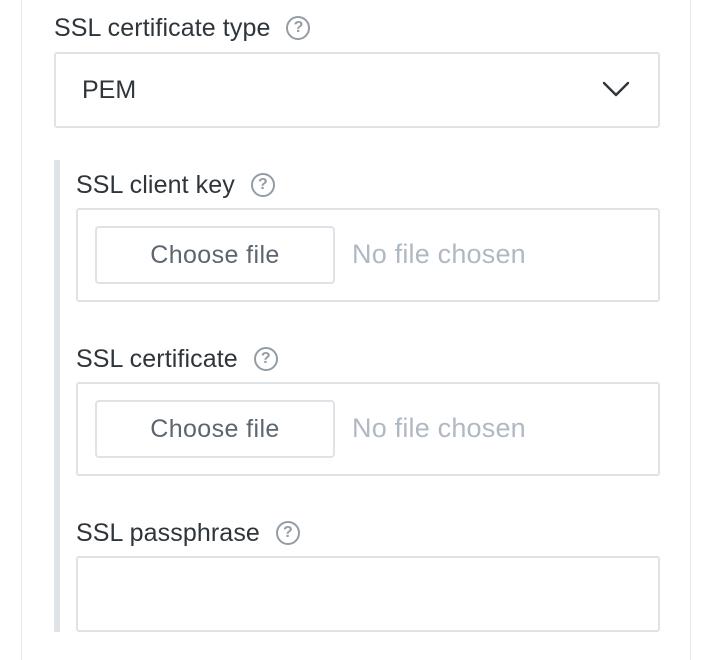 The image size is (708, 660). Describe the element at coordinates (616, 89) in the screenshot. I see `chevron-down-icon` at that location.